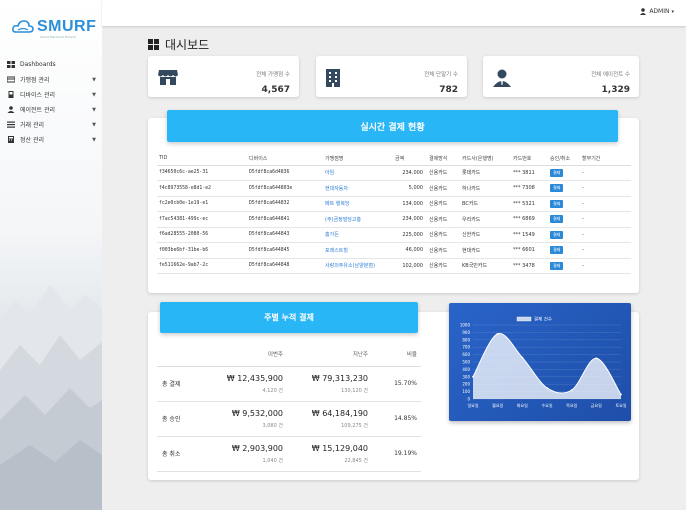 This screenshot has height=510, width=686. What do you see at coordinates (466, 354) in the screenshot?
I see `y-tick-label: 600` at bounding box center [466, 354].